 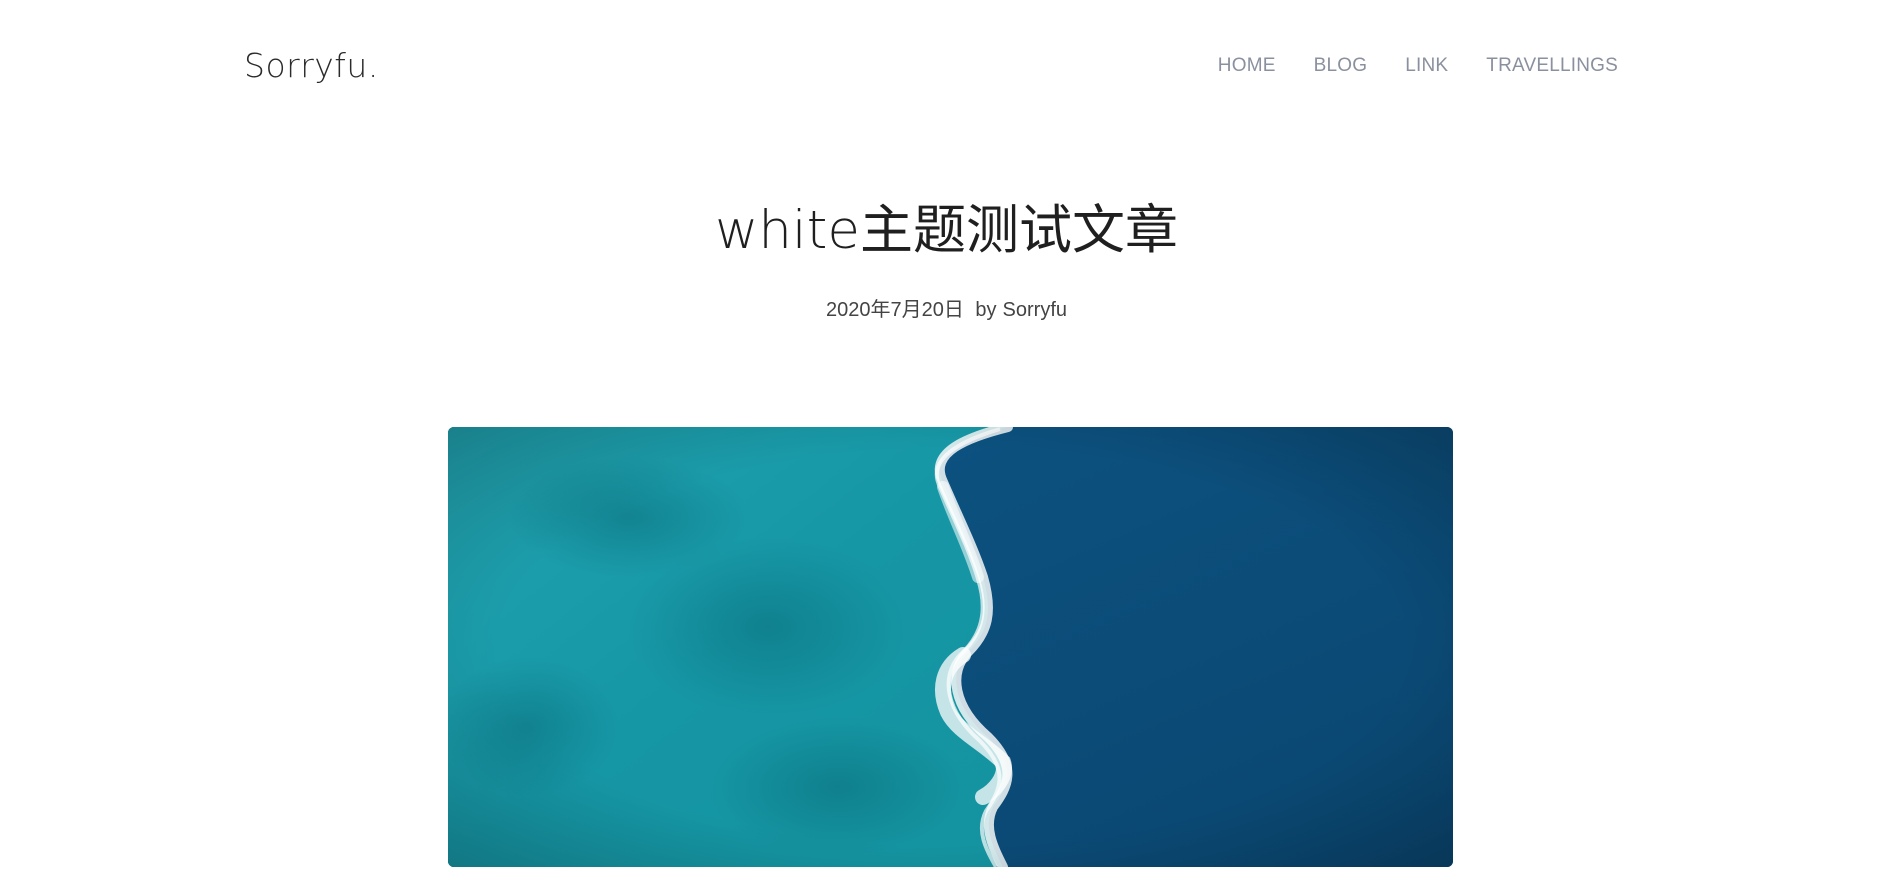 I want to click on nav-item-blog: BLOG, so click(x=1341, y=66).